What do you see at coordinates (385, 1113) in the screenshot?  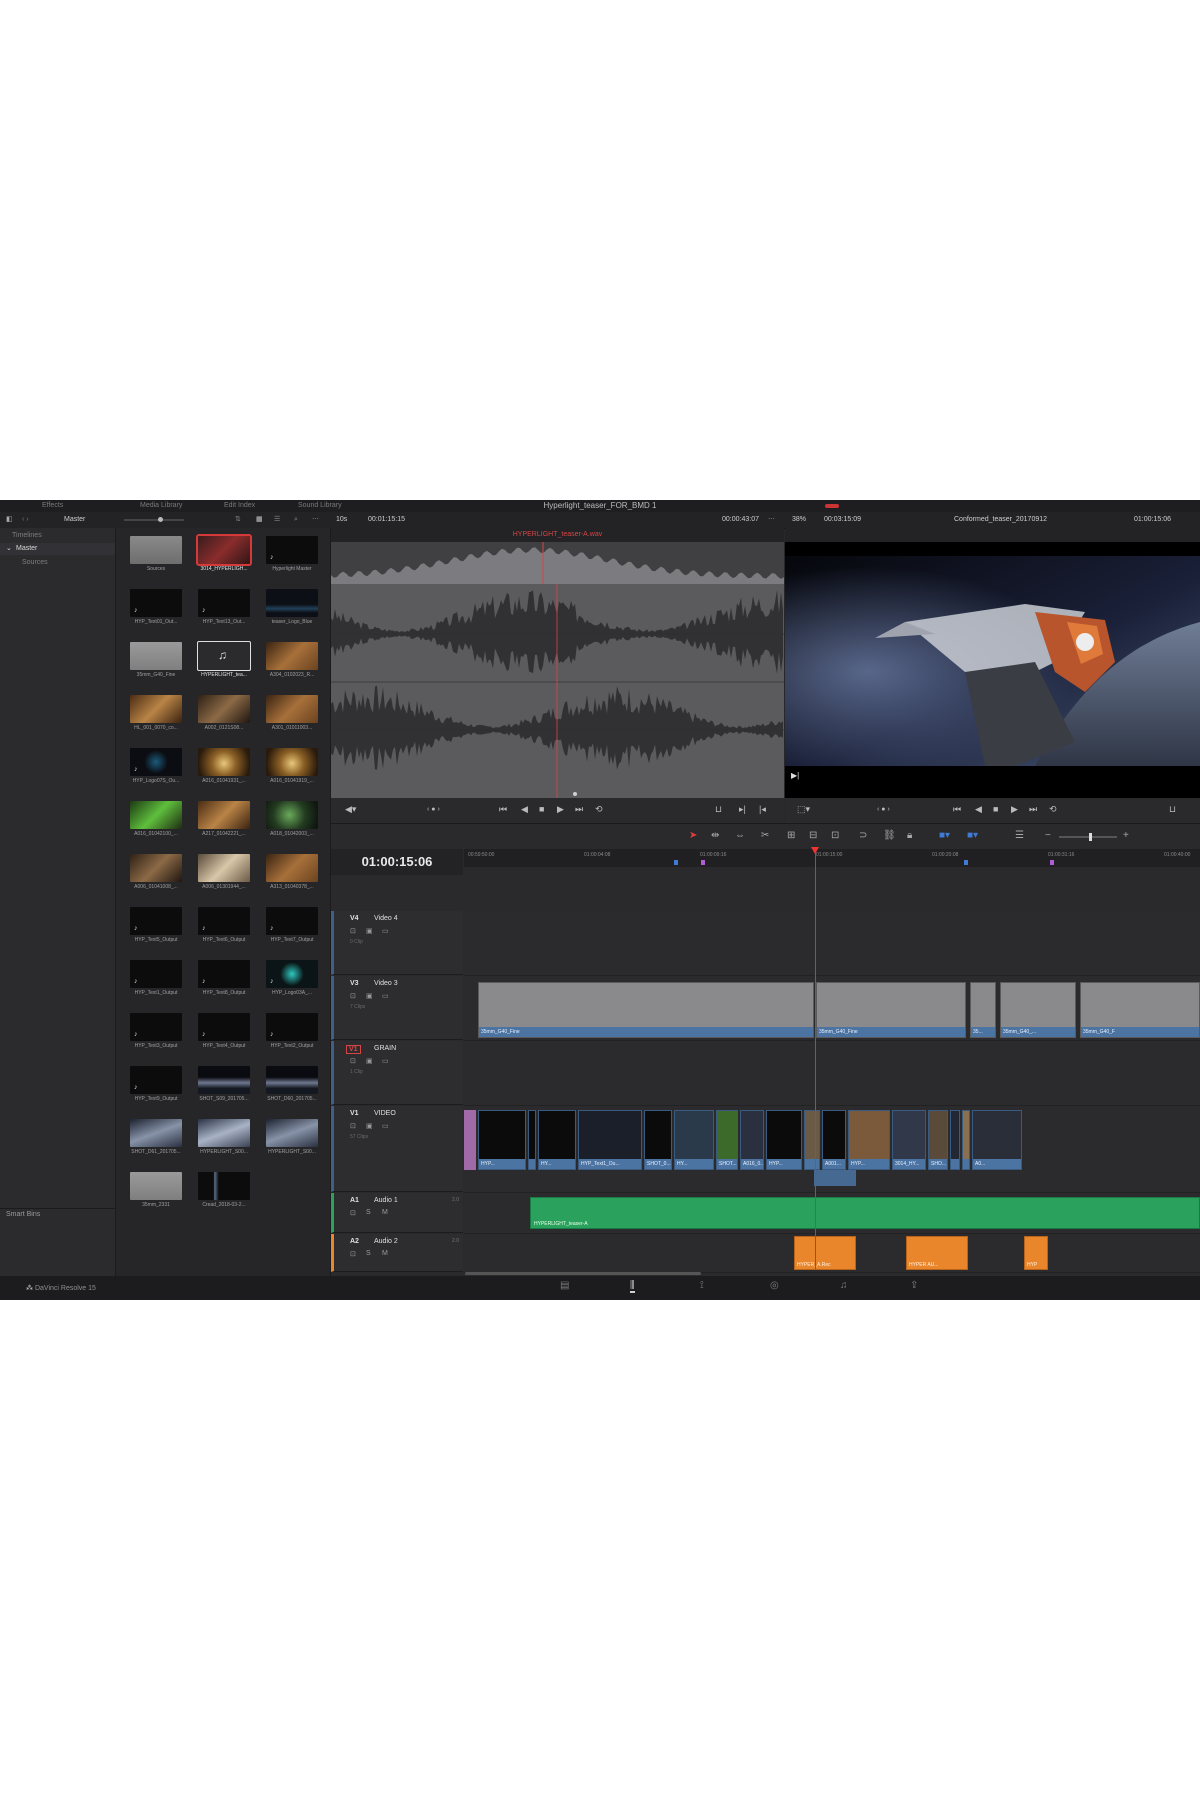 I see `track-name: VIDEO` at bounding box center [385, 1113].